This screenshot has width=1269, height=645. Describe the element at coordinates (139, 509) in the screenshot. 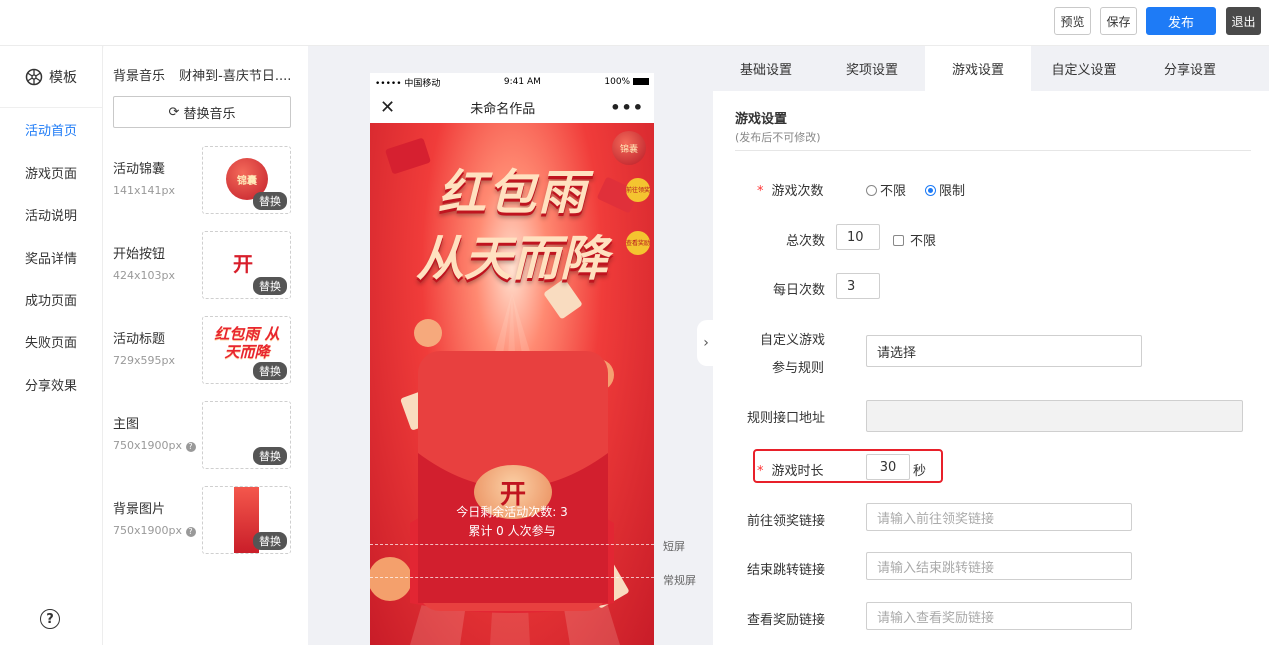

I see `resource-name: 背景图片` at that location.